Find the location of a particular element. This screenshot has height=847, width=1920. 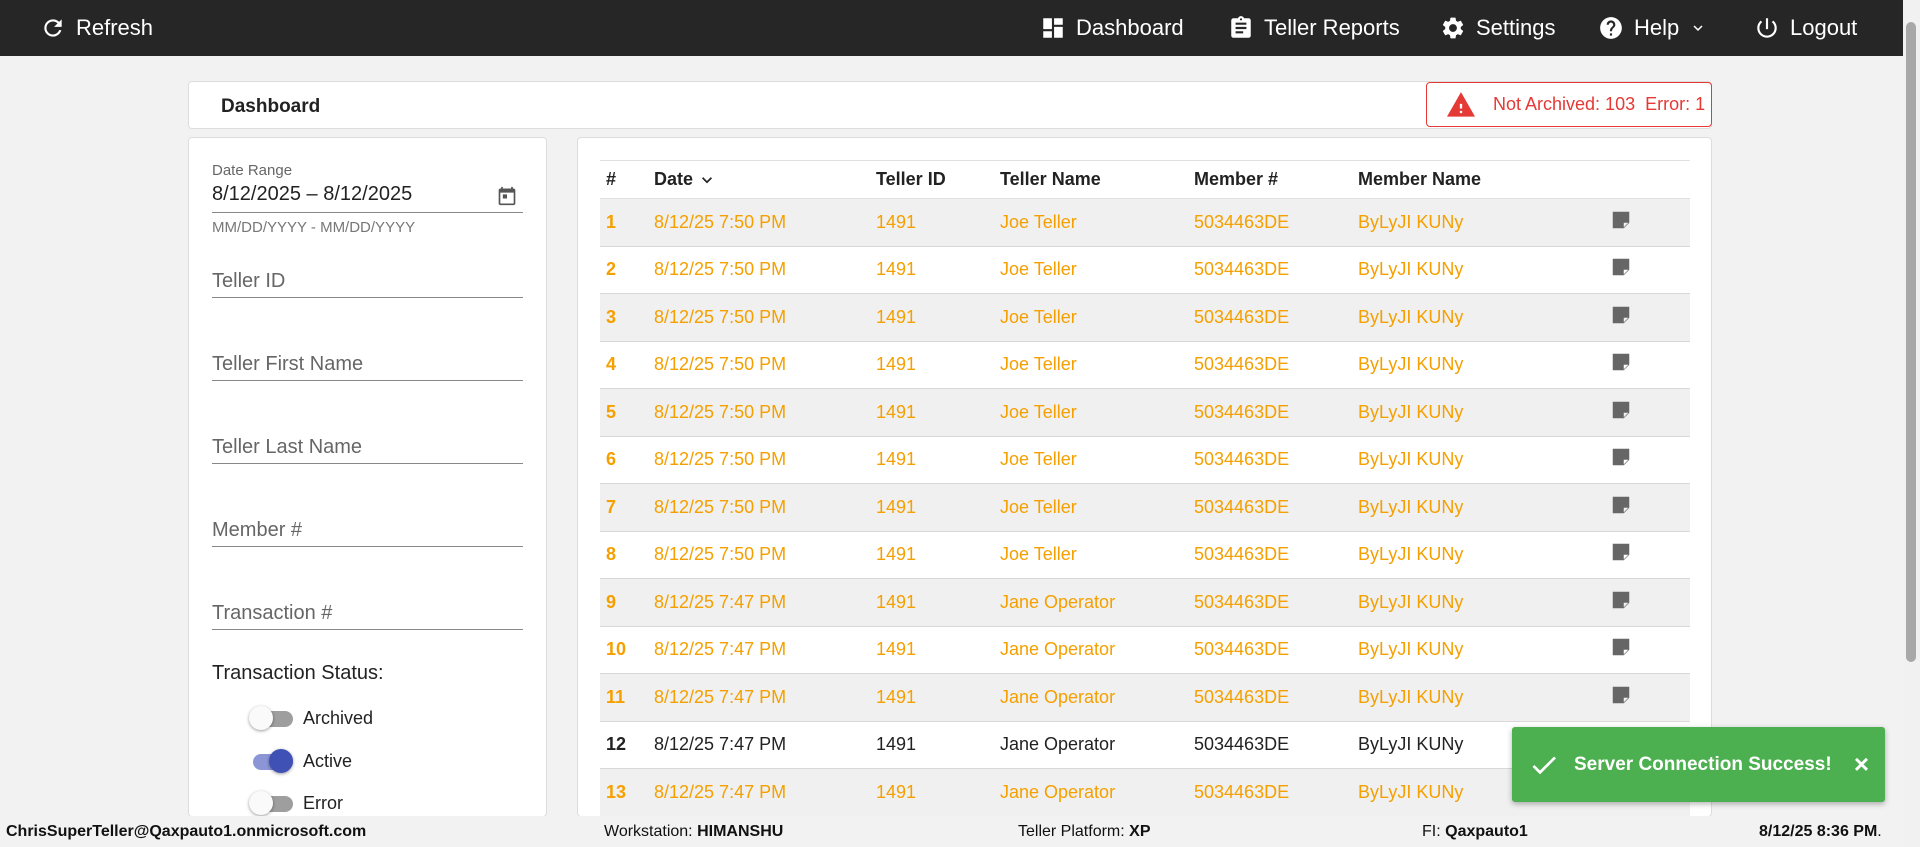

footer-fi-label: FI: is located at coordinates (1431, 831).